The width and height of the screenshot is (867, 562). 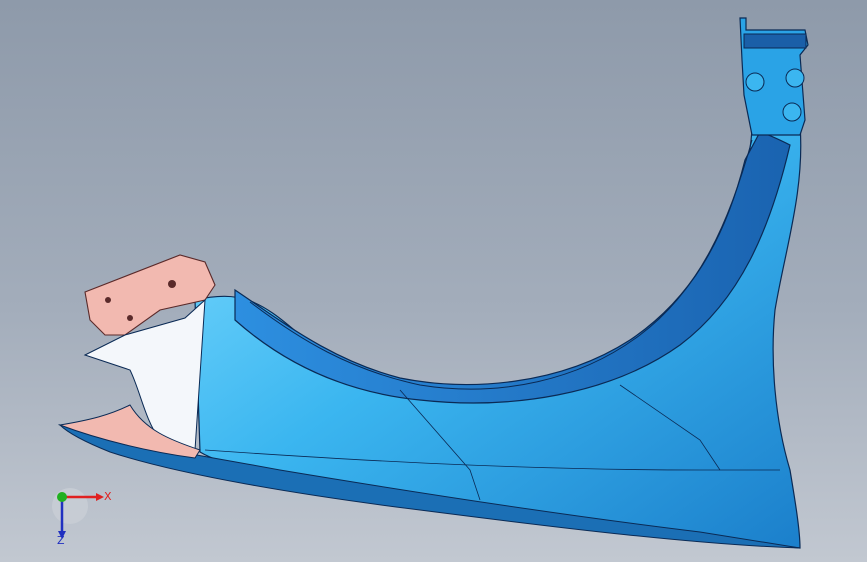 What do you see at coordinates (775, 41) in the screenshot?
I see `mount-bracket-bar` at bounding box center [775, 41].